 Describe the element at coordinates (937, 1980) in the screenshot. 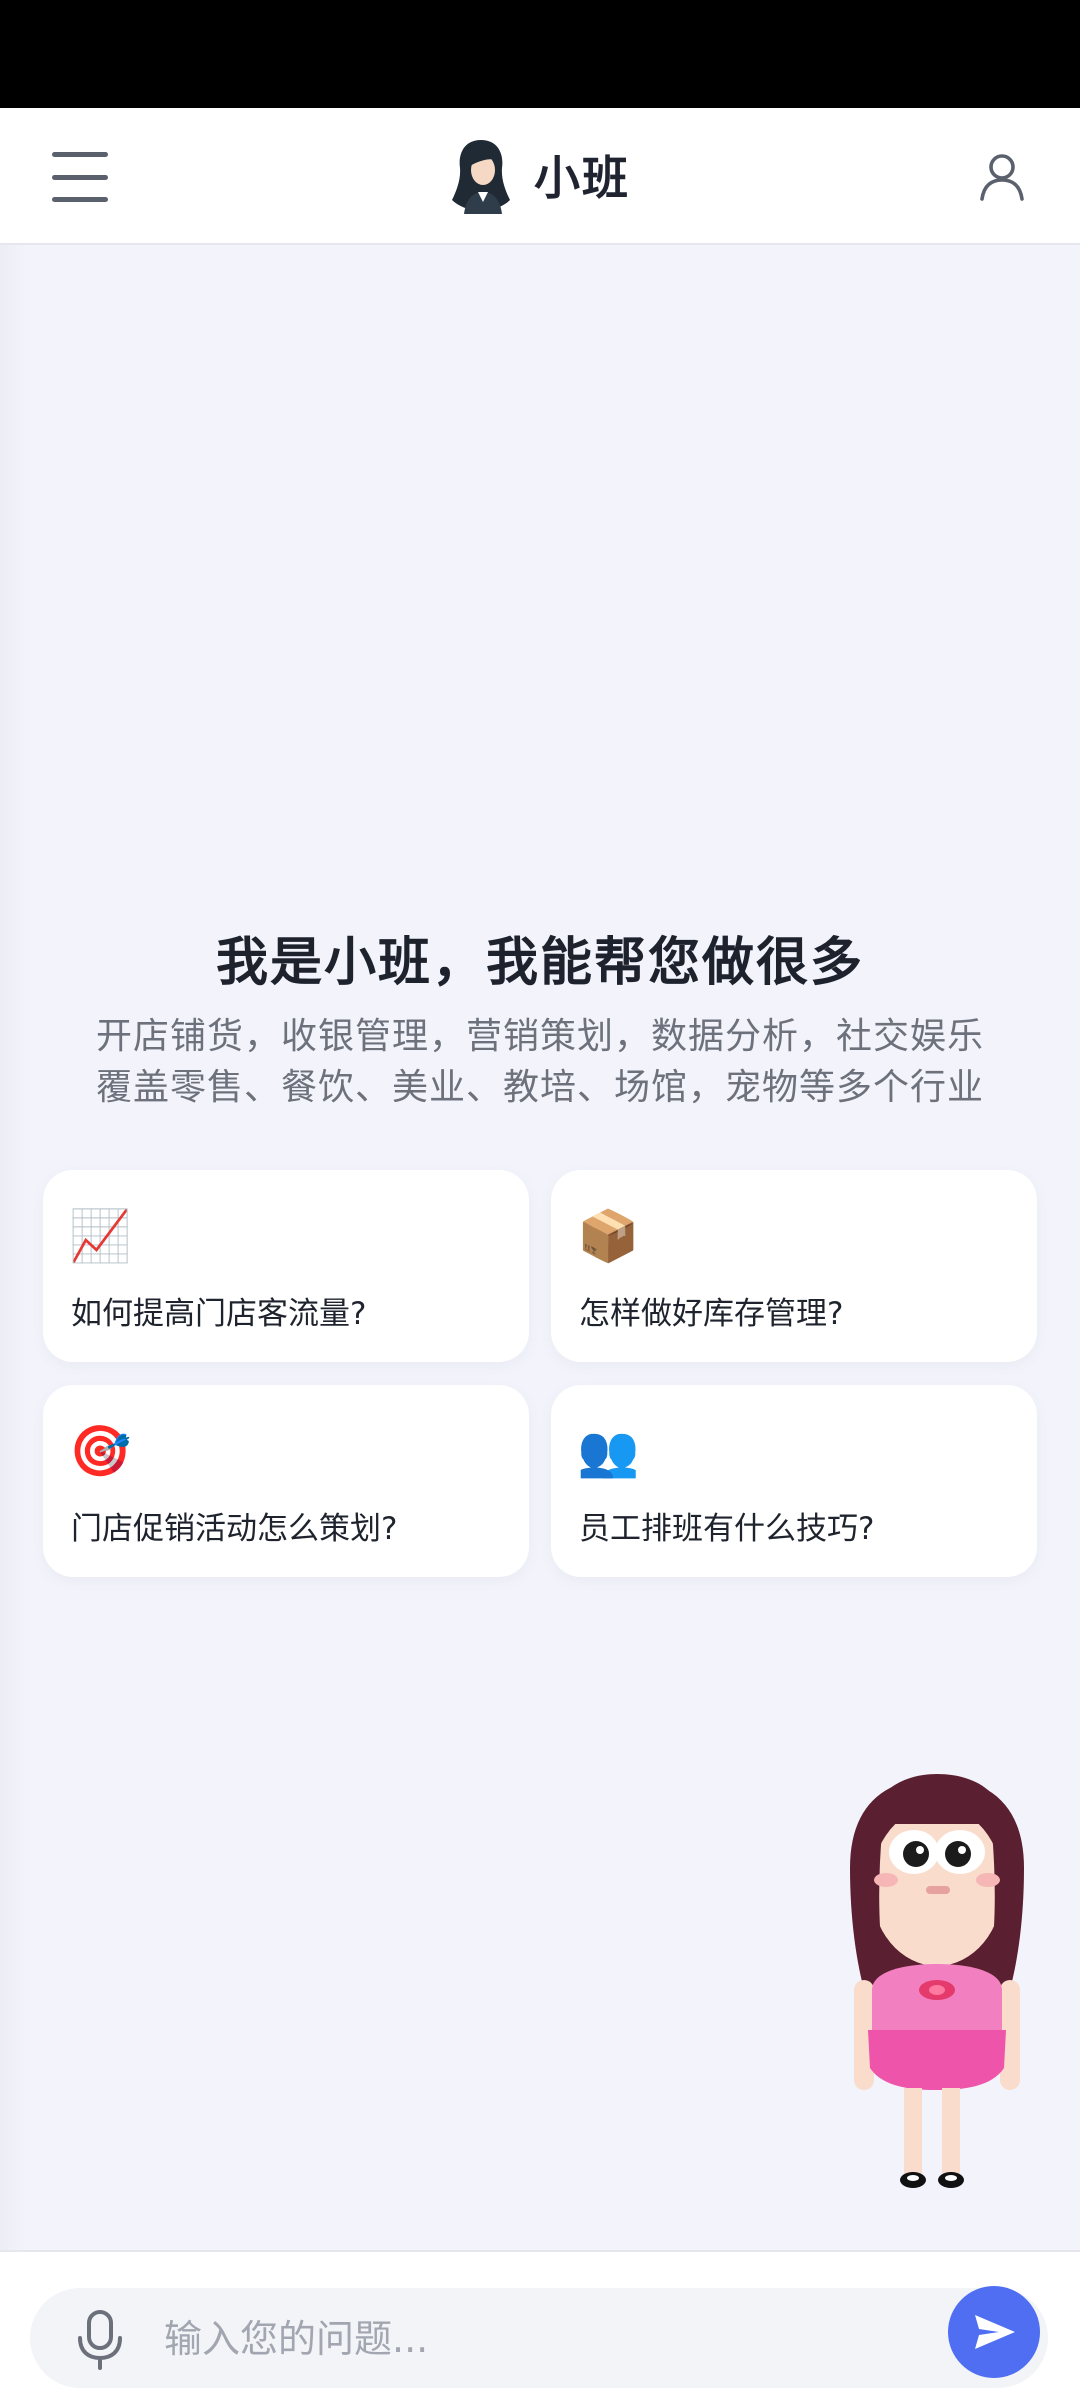

I see `mascot-girl-illustration` at that location.